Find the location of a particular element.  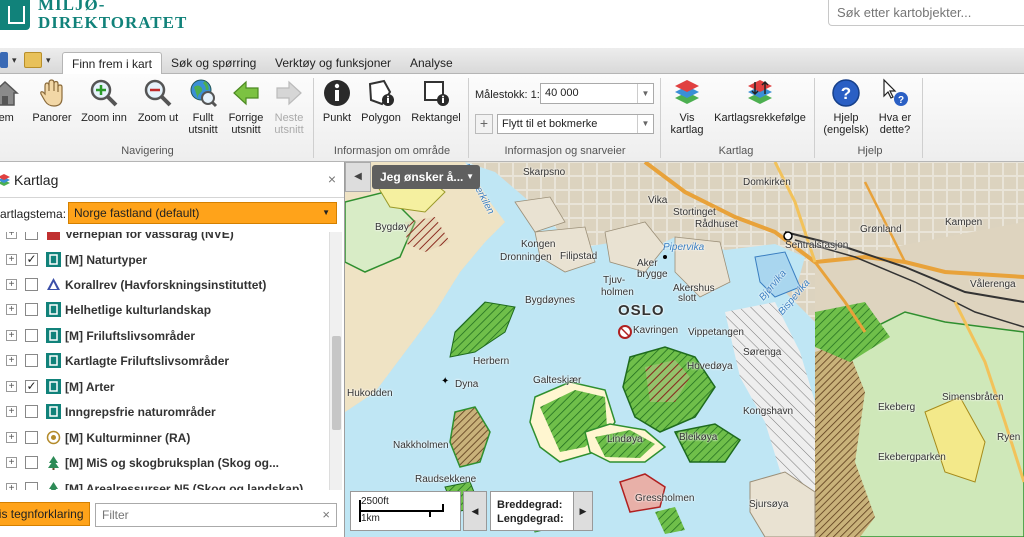

help-button: ? Hjelp (engelsk) is located at coordinates (846, 107).